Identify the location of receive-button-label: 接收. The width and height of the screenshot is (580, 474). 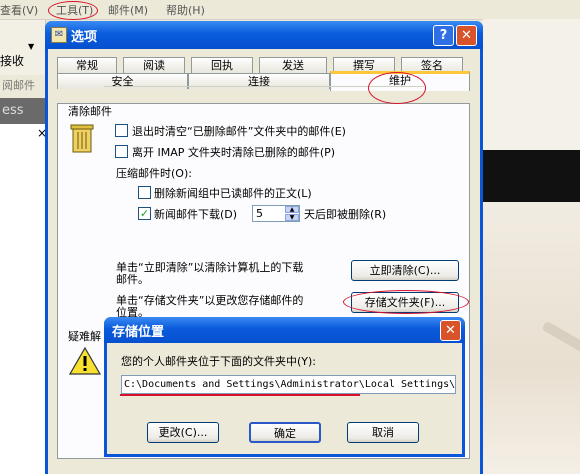
(12, 60).